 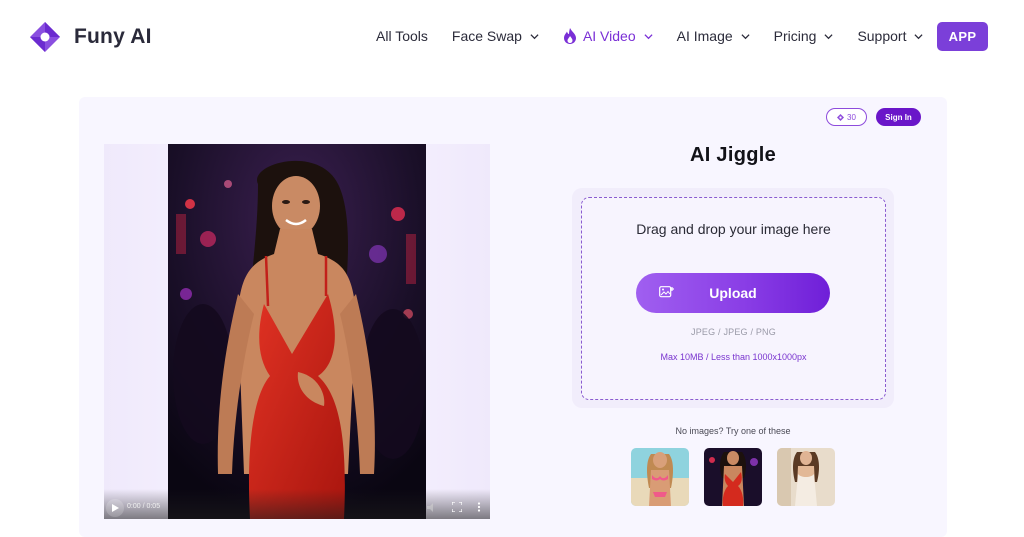 What do you see at coordinates (704, 36) in the screenshot?
I see `nav-label: AI Image` at bounding box center [704, 36].